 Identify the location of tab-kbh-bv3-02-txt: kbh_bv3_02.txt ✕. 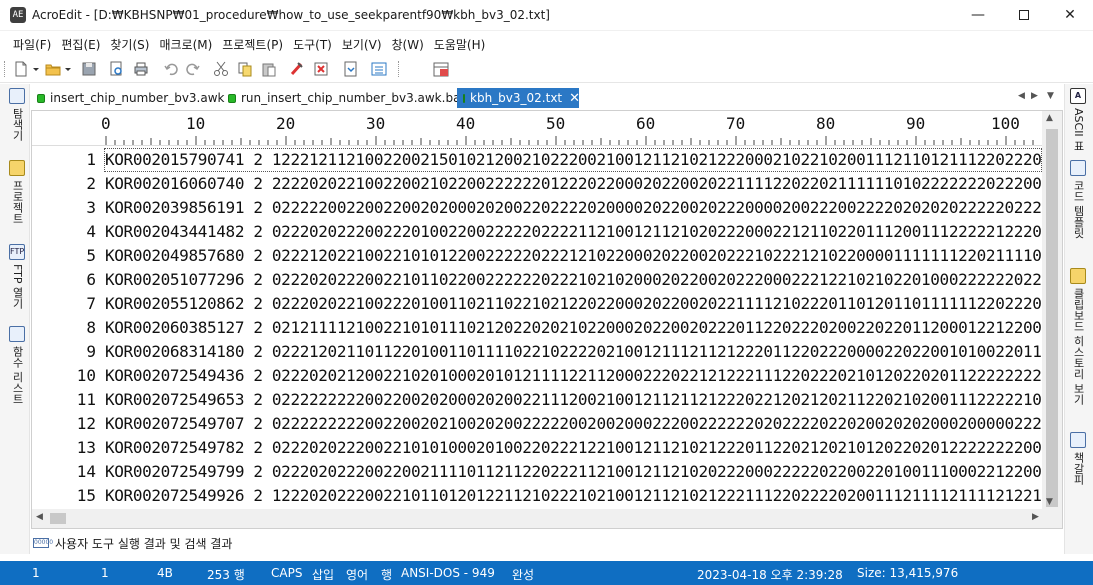
(518, 98).